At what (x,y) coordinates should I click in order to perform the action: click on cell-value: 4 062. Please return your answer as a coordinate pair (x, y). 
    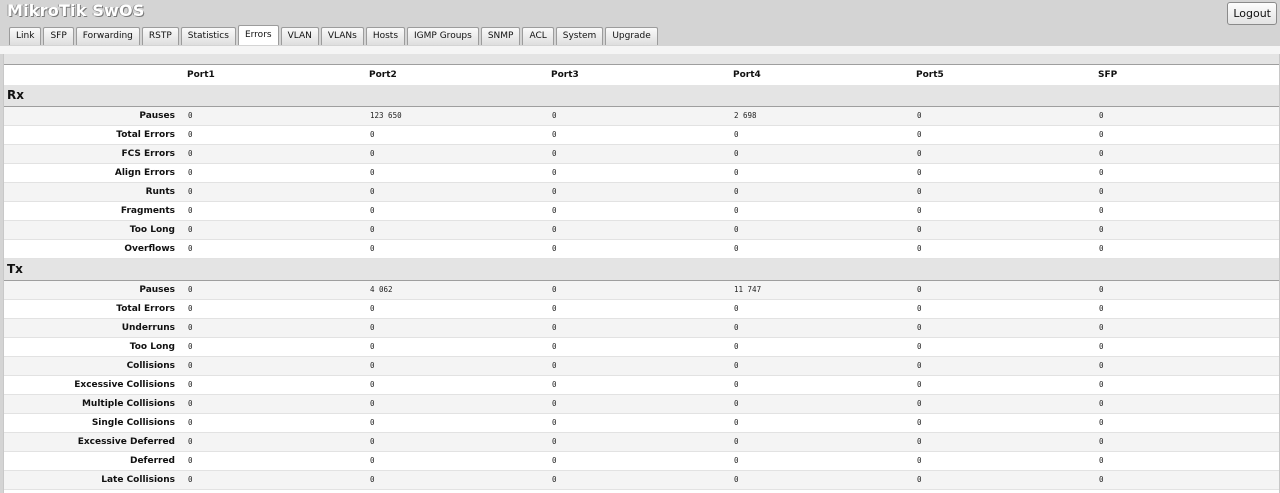
    Looking at the image, I should click on (381, 289).